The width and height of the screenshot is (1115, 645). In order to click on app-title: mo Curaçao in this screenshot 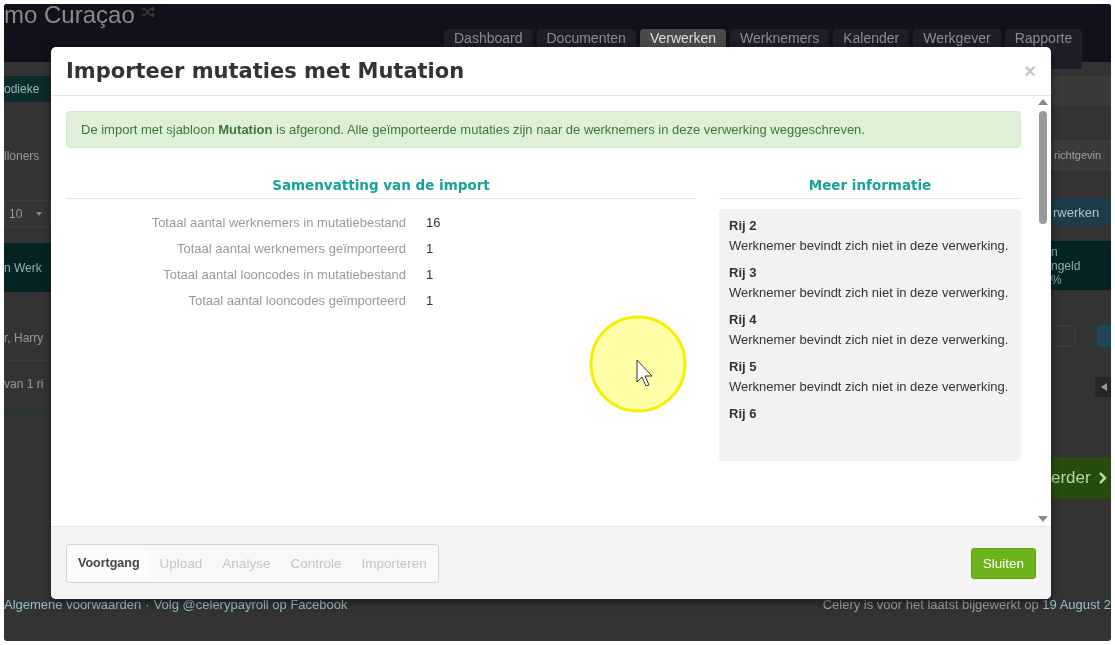, I will do `click(69, 16)`.